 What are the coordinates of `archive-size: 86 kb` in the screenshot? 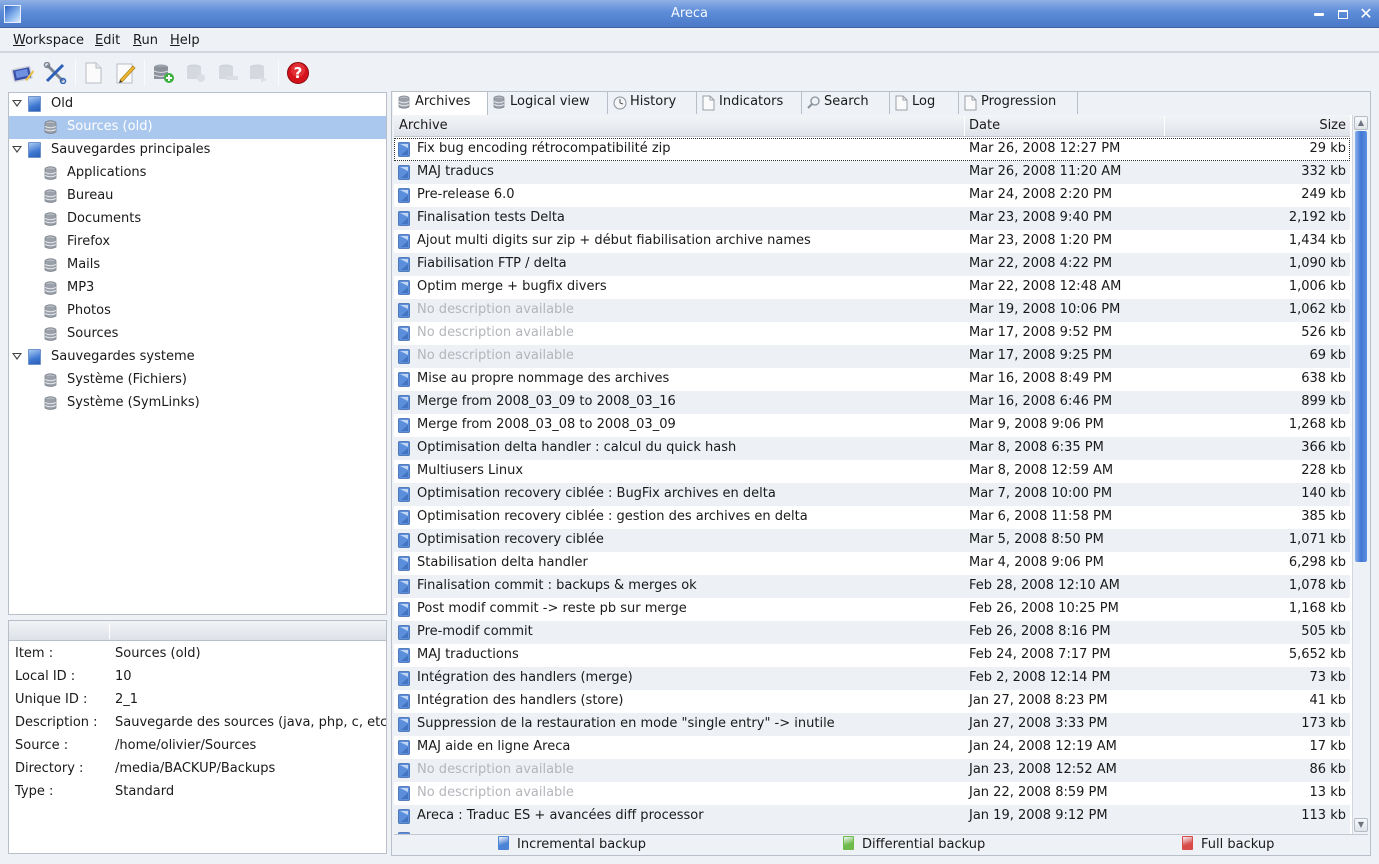 It's located at (1327, 769).